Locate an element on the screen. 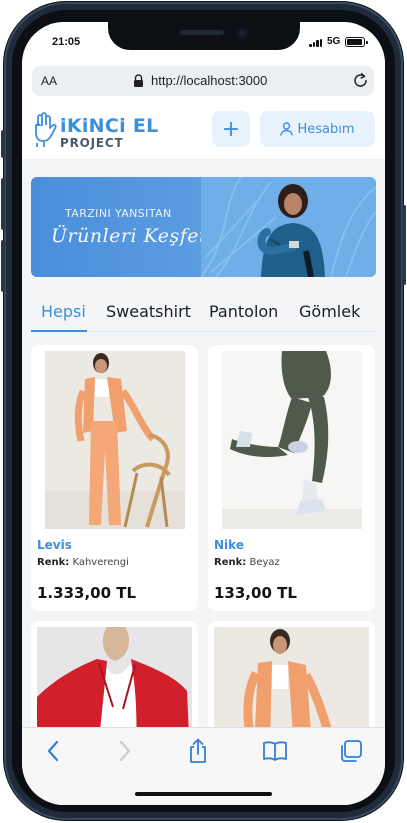 This screenshot has width=407, height=823. product-card: Levis Renk: Kahverengi 1.333,00 TL is located at coordinates (114, 478).